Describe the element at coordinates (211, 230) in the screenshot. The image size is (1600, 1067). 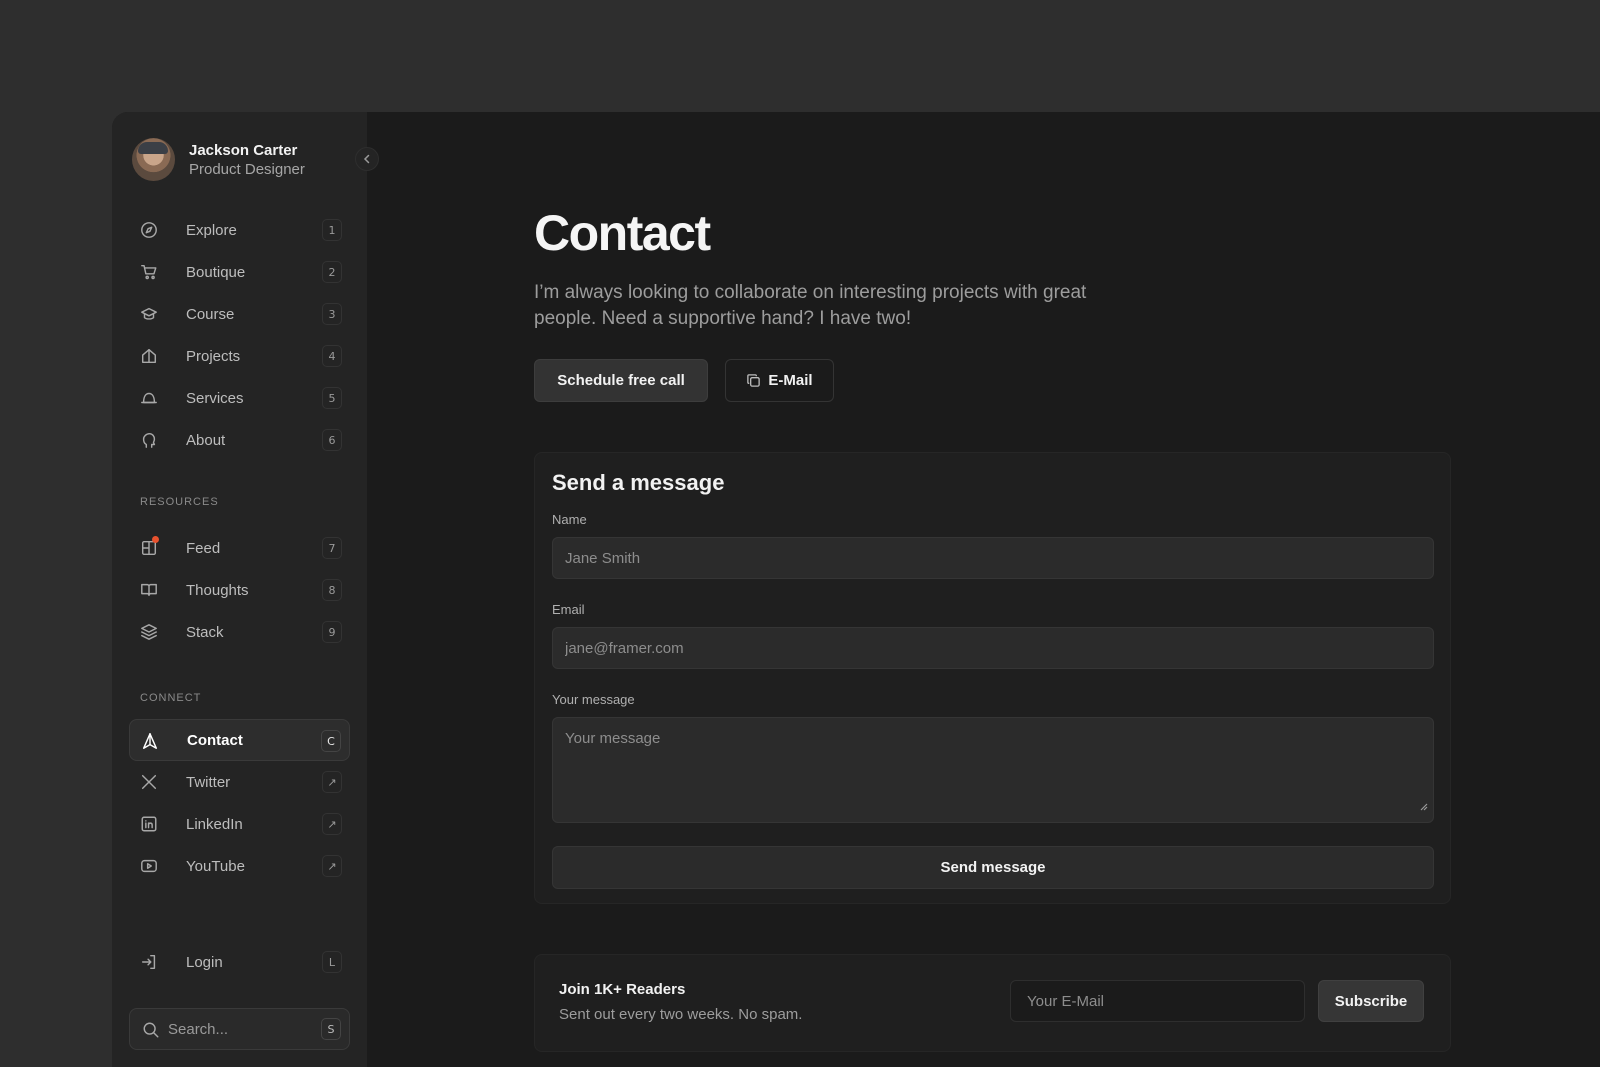
I see `sidebar-item-label: Explore` at that location.